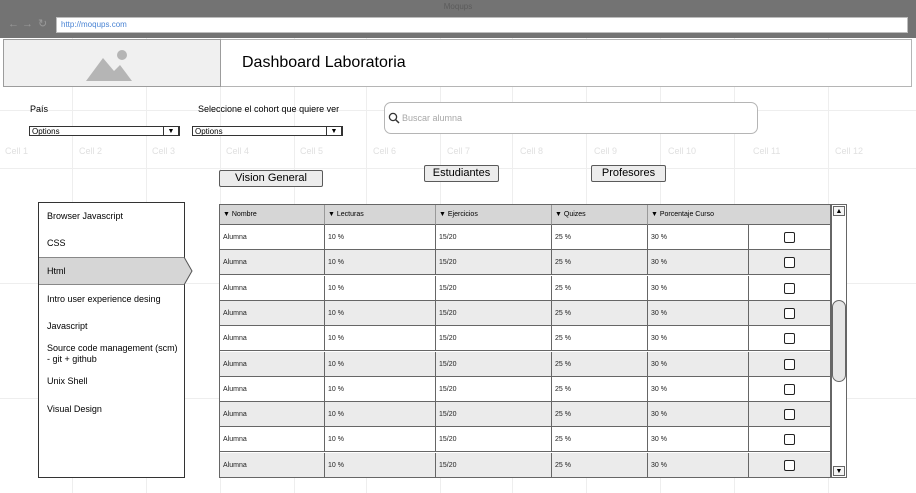 Image resolution: width=916 pixels, height=493 pixels. I want to click on vision-general-button: Vision General, so click(271, 178).